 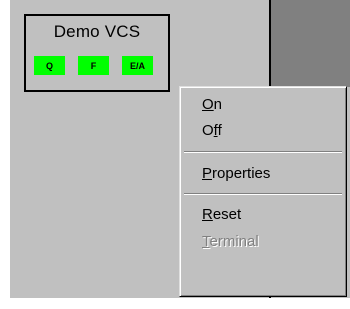 I want to click on menu-item-off-pre: O, so click(x=208, y=130).